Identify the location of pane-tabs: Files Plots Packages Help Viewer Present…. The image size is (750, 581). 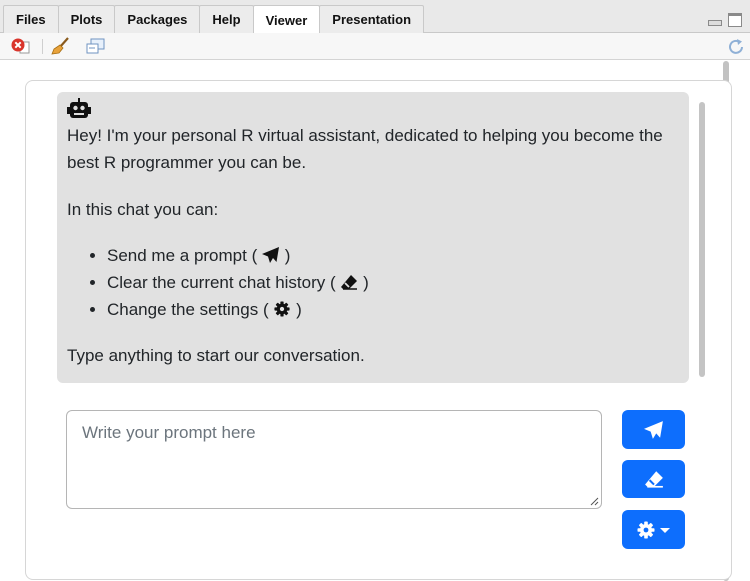
(214, 19).